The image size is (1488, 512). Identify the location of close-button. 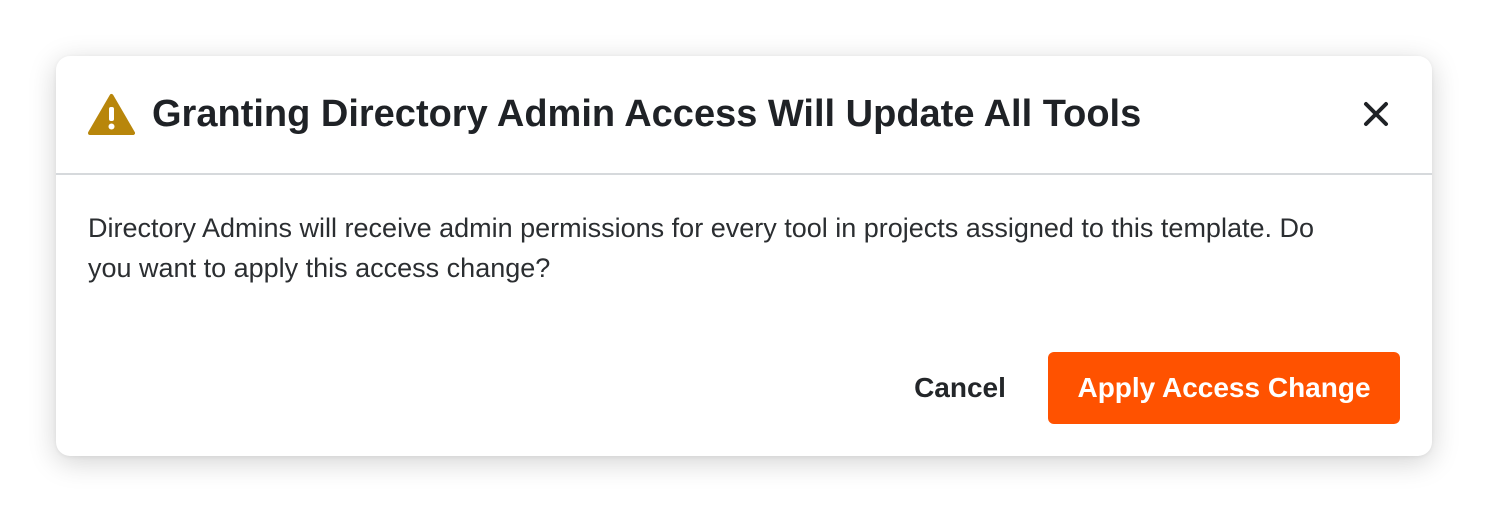
(1376, 116).